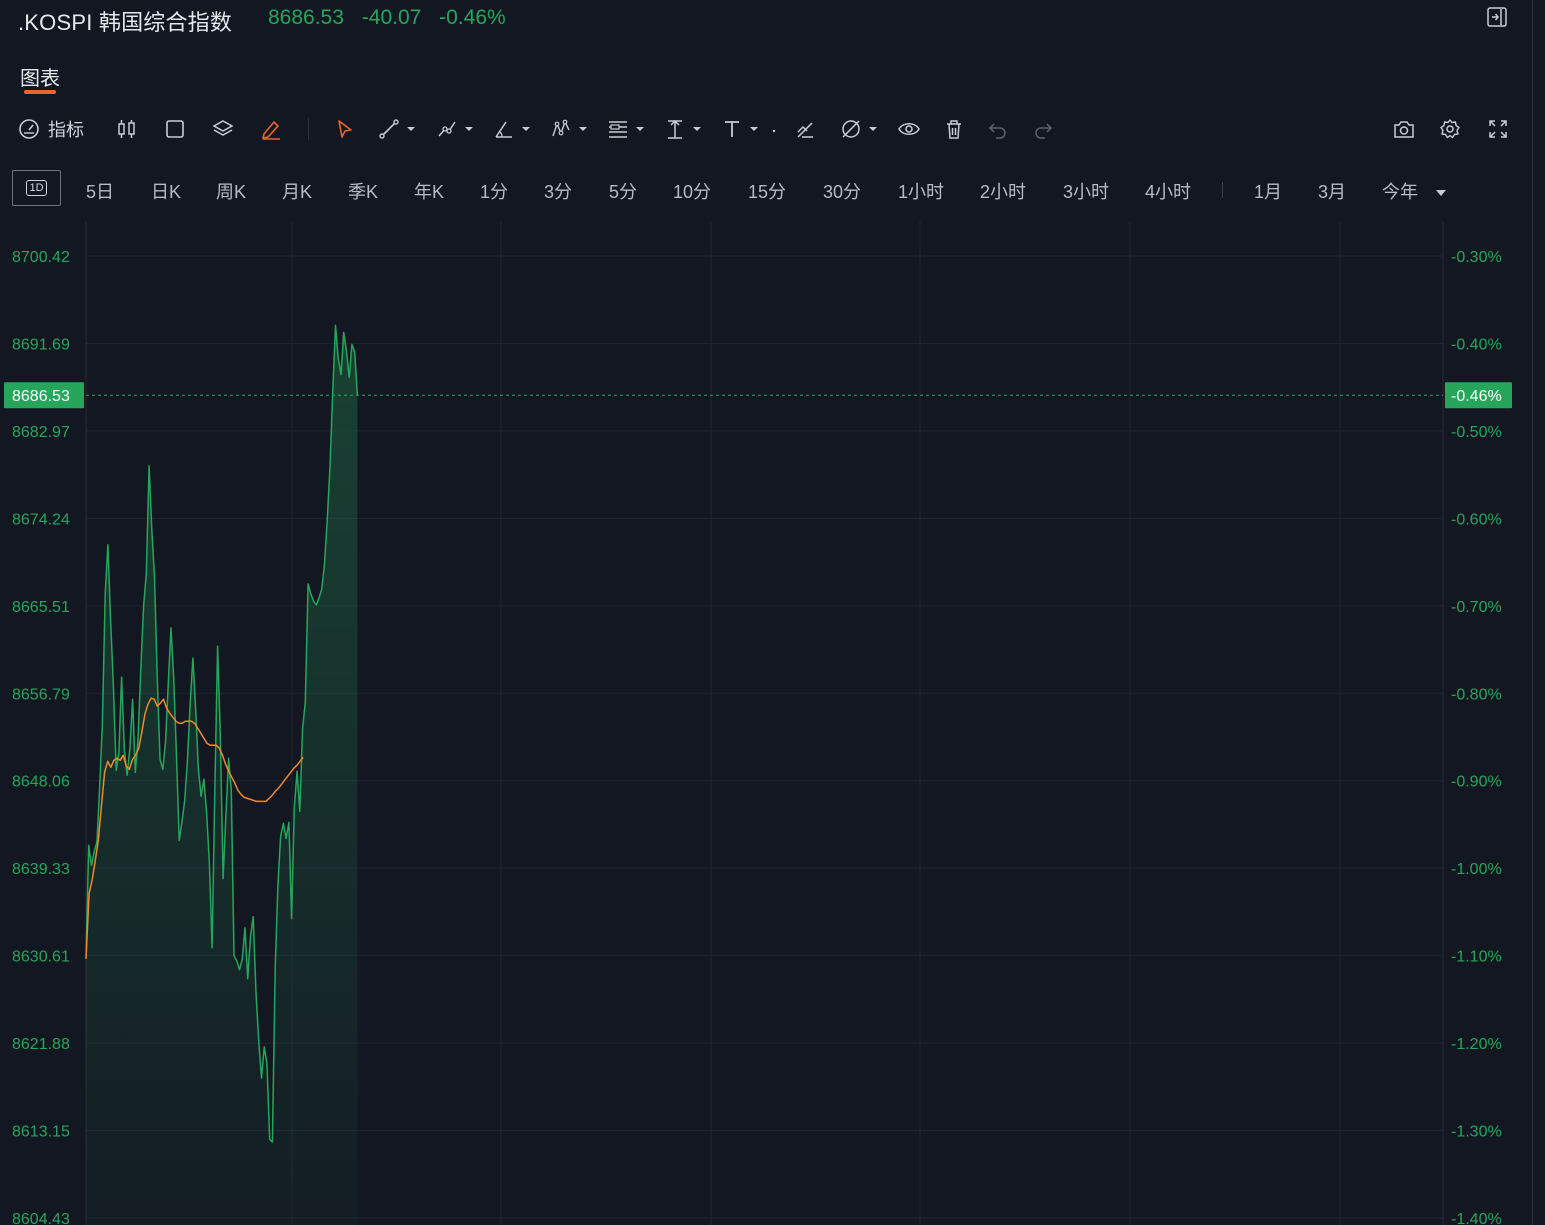  What do you see at coordinates (41, 1132) in the screenshot?
I see `y-axis-tick-left: 8613.15` at bounding box center [41, 1132].